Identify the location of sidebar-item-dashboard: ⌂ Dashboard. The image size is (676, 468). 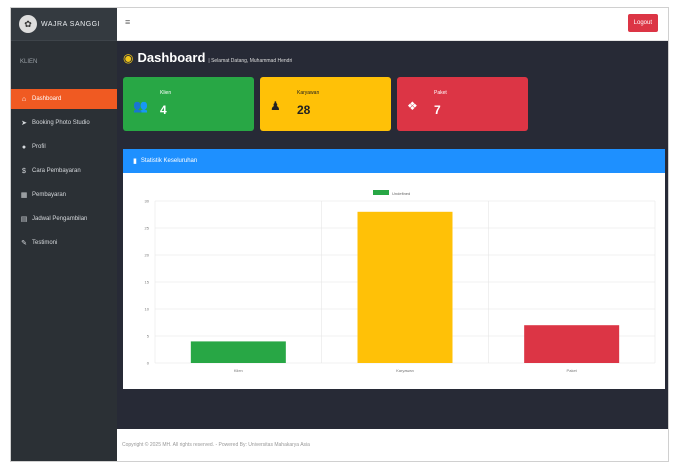
(64, 99).